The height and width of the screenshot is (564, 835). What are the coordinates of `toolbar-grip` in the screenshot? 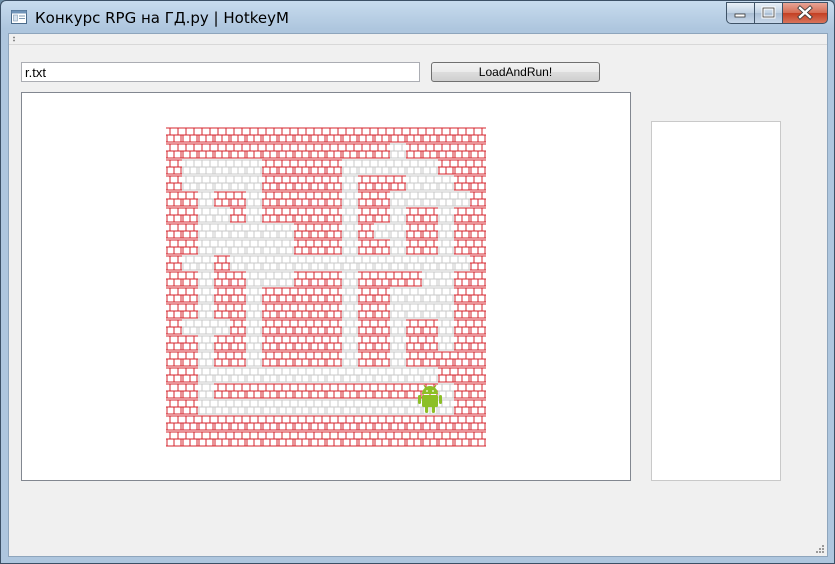 It's located at (14, 39).